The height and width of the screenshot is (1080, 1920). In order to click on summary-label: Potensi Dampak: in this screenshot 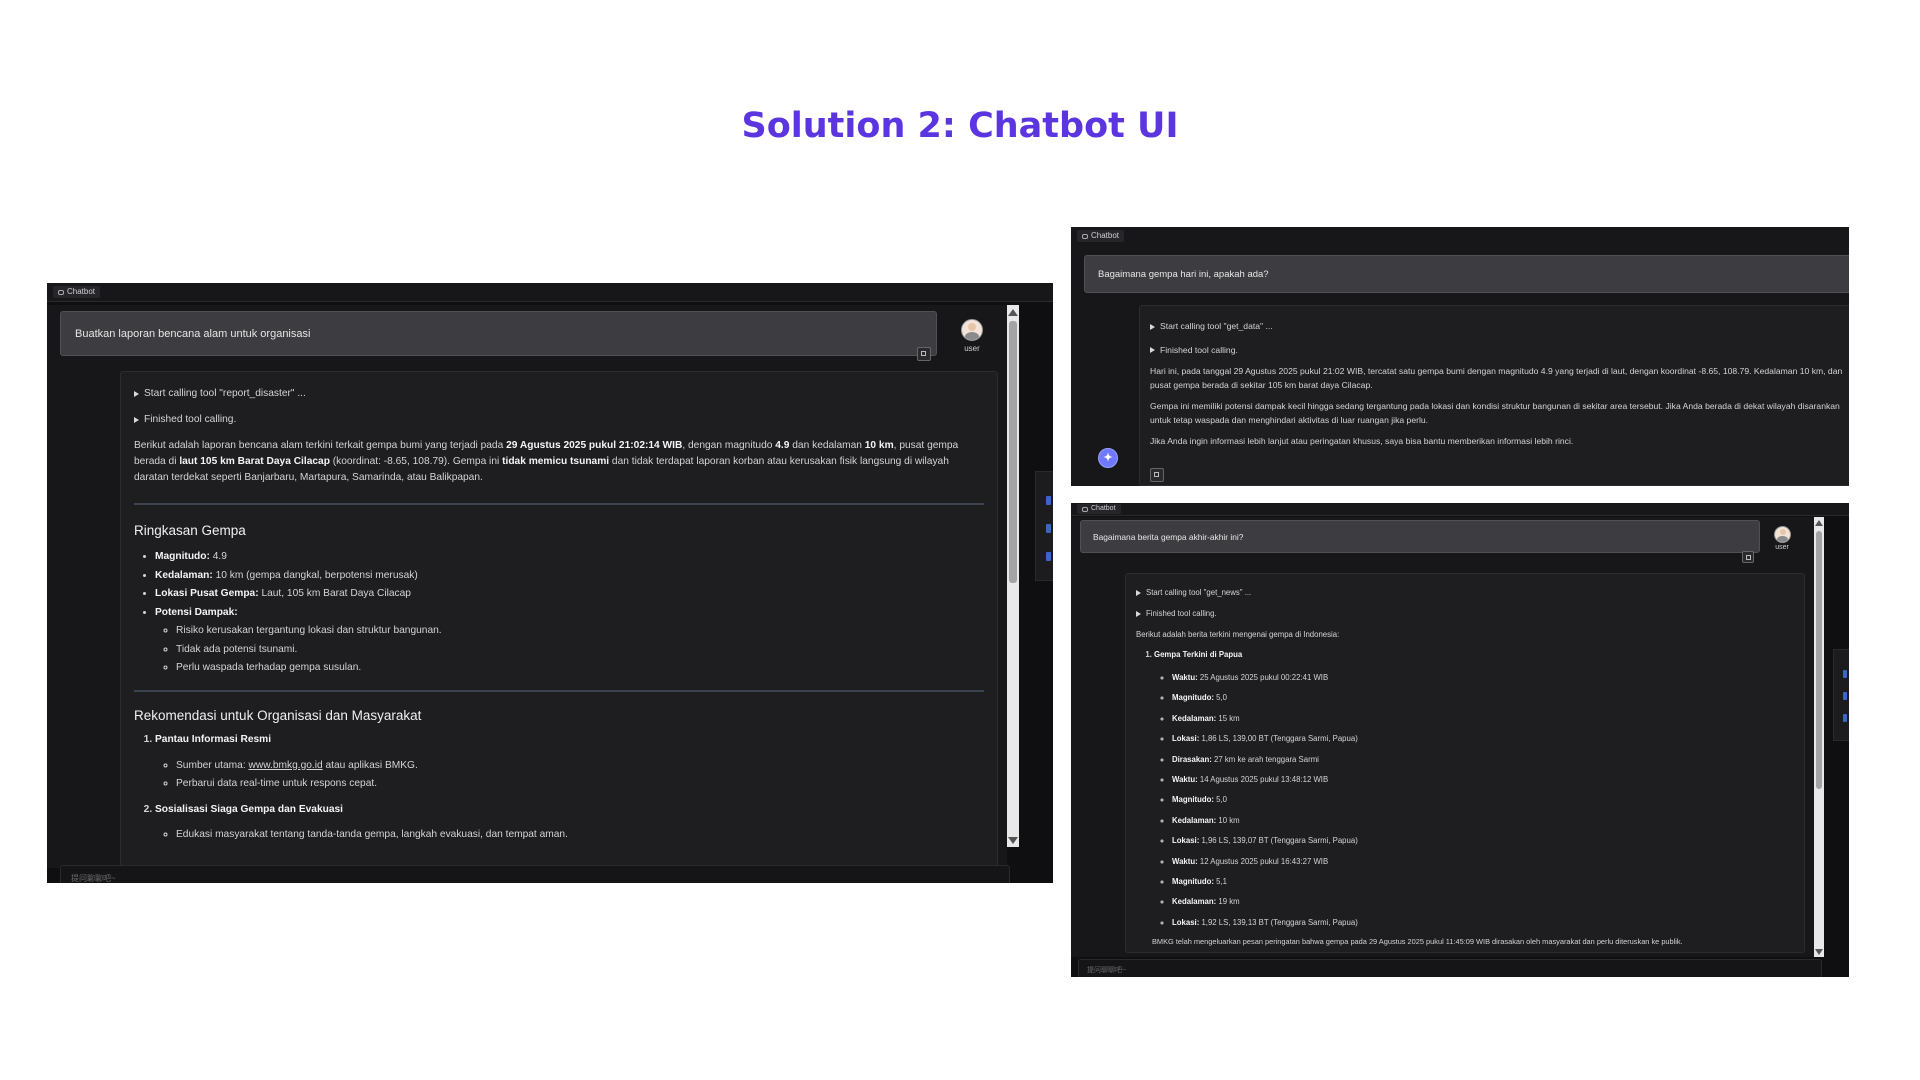, I will do `click(196, 612)`.